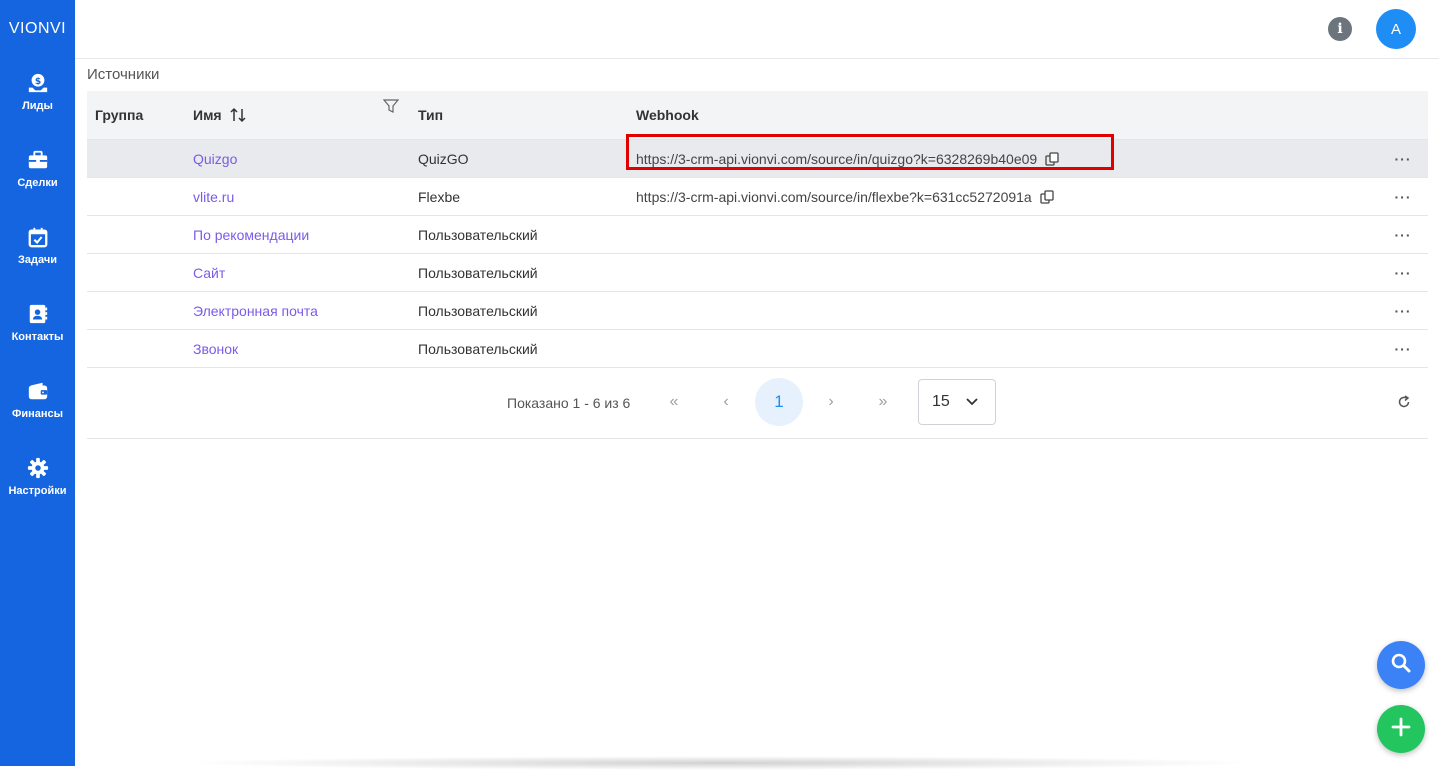 This screenshot has width=1439, height=770. What do you see at coordinates (215, 159) in the screenshot?
I see `source-name-link: Quizgo` at bounding box center [215, 159].